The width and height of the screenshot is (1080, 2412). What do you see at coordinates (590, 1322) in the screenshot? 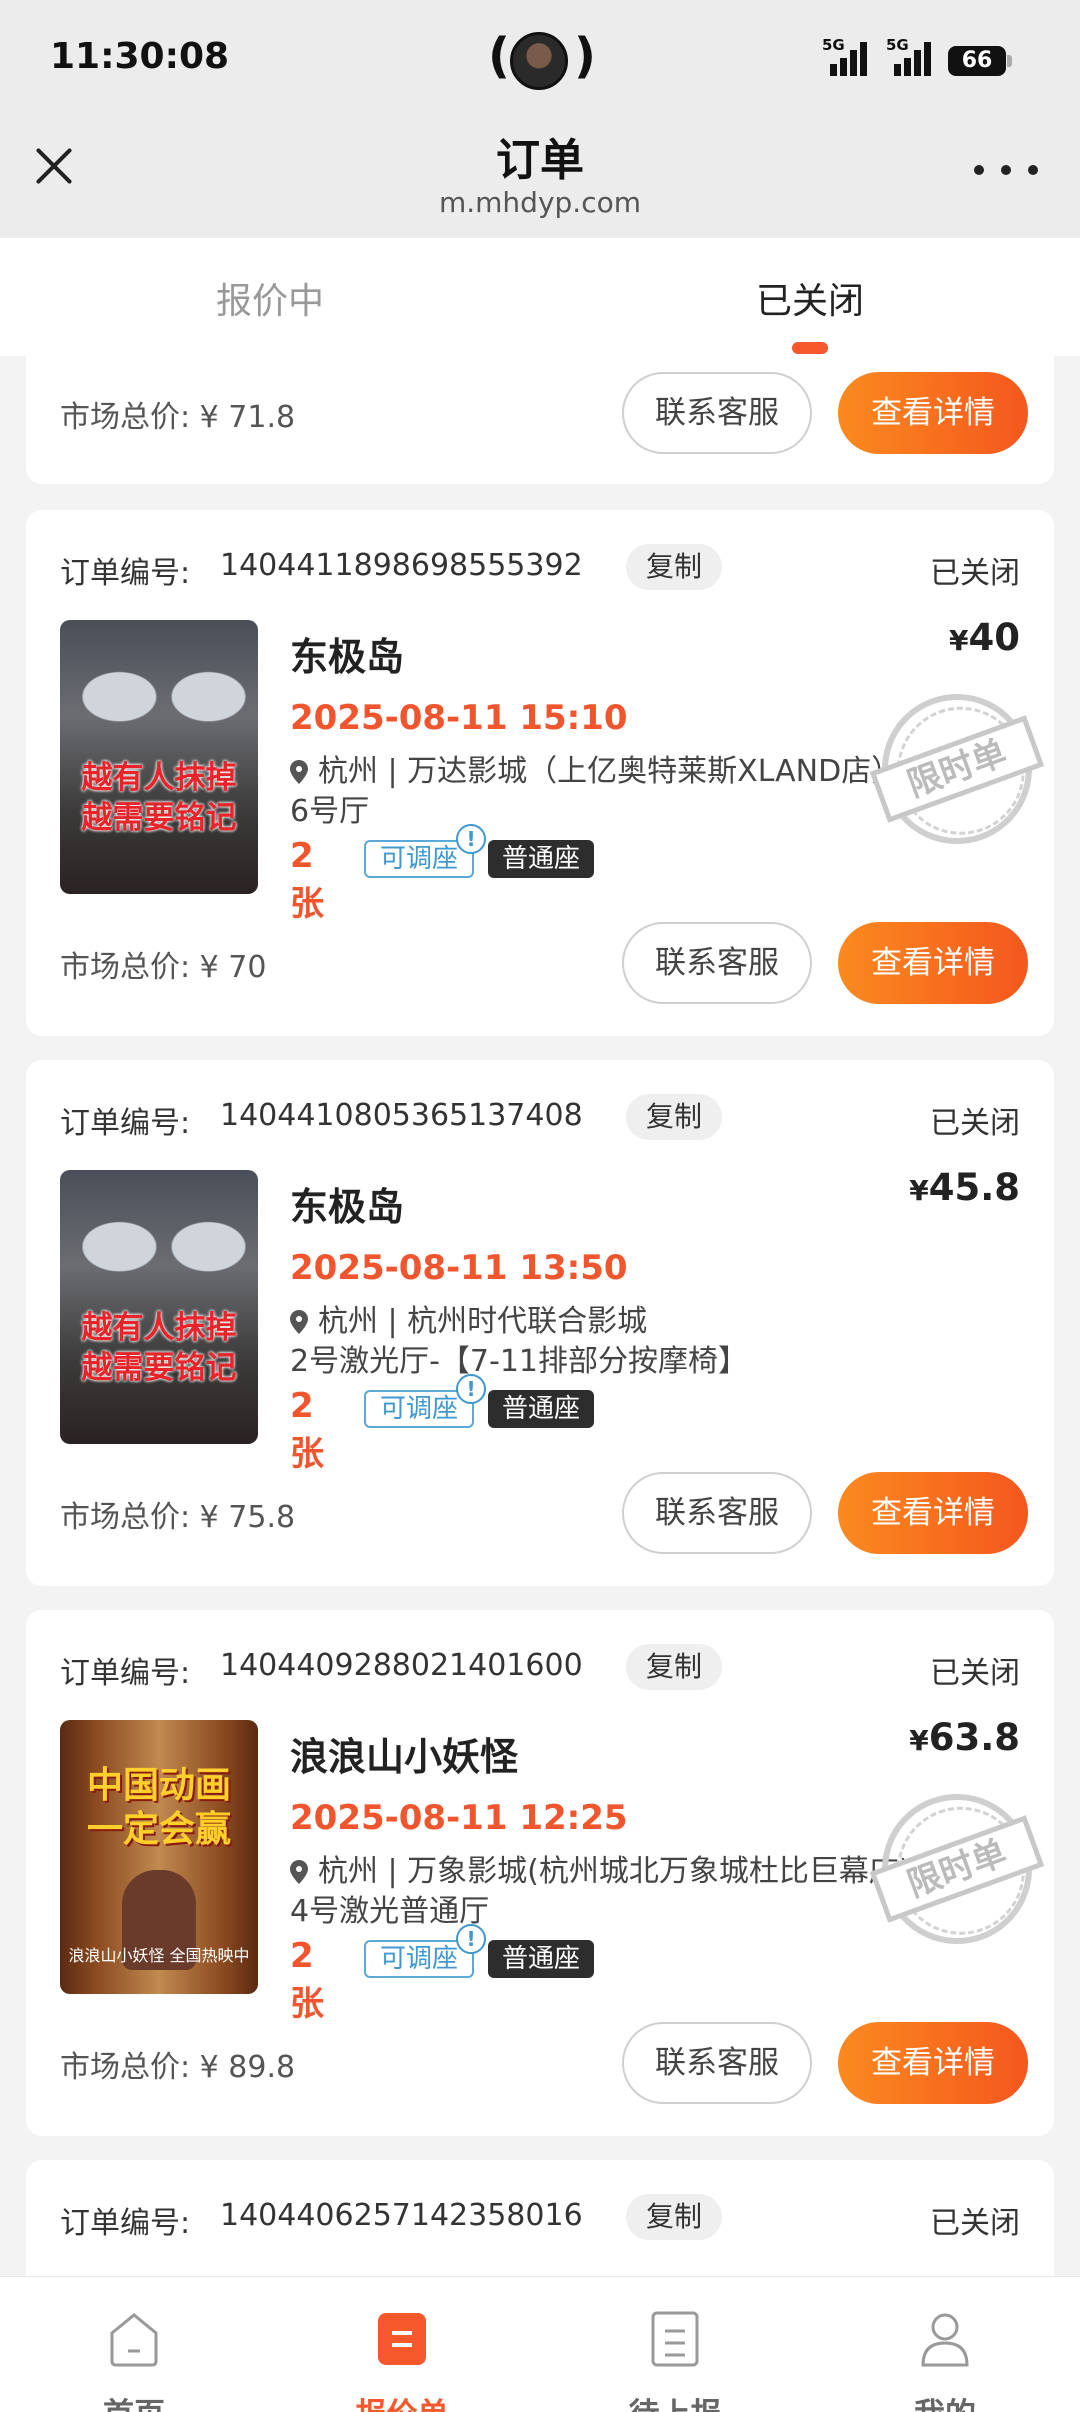
I see `cinema-location: 杭州 | 杭州时代联合影城` at bounding box center [590, 1322].